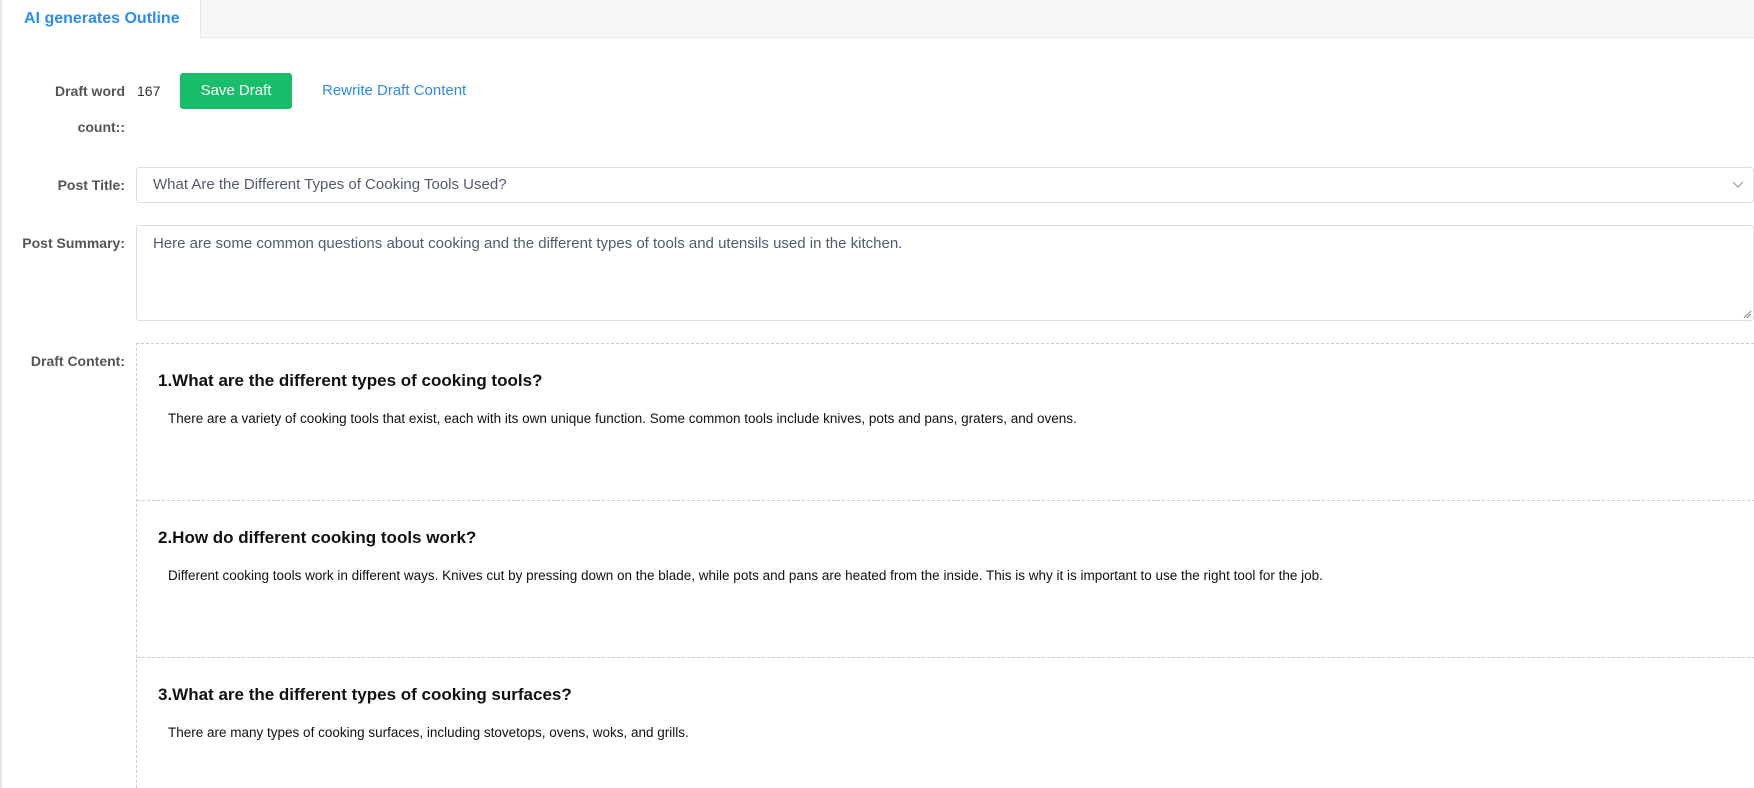  What do you see at coordinates (102, 19) in the screenshot?
I see `tab-ai-generates-outline: AI generates Outline` at bounding box center [102, 19].